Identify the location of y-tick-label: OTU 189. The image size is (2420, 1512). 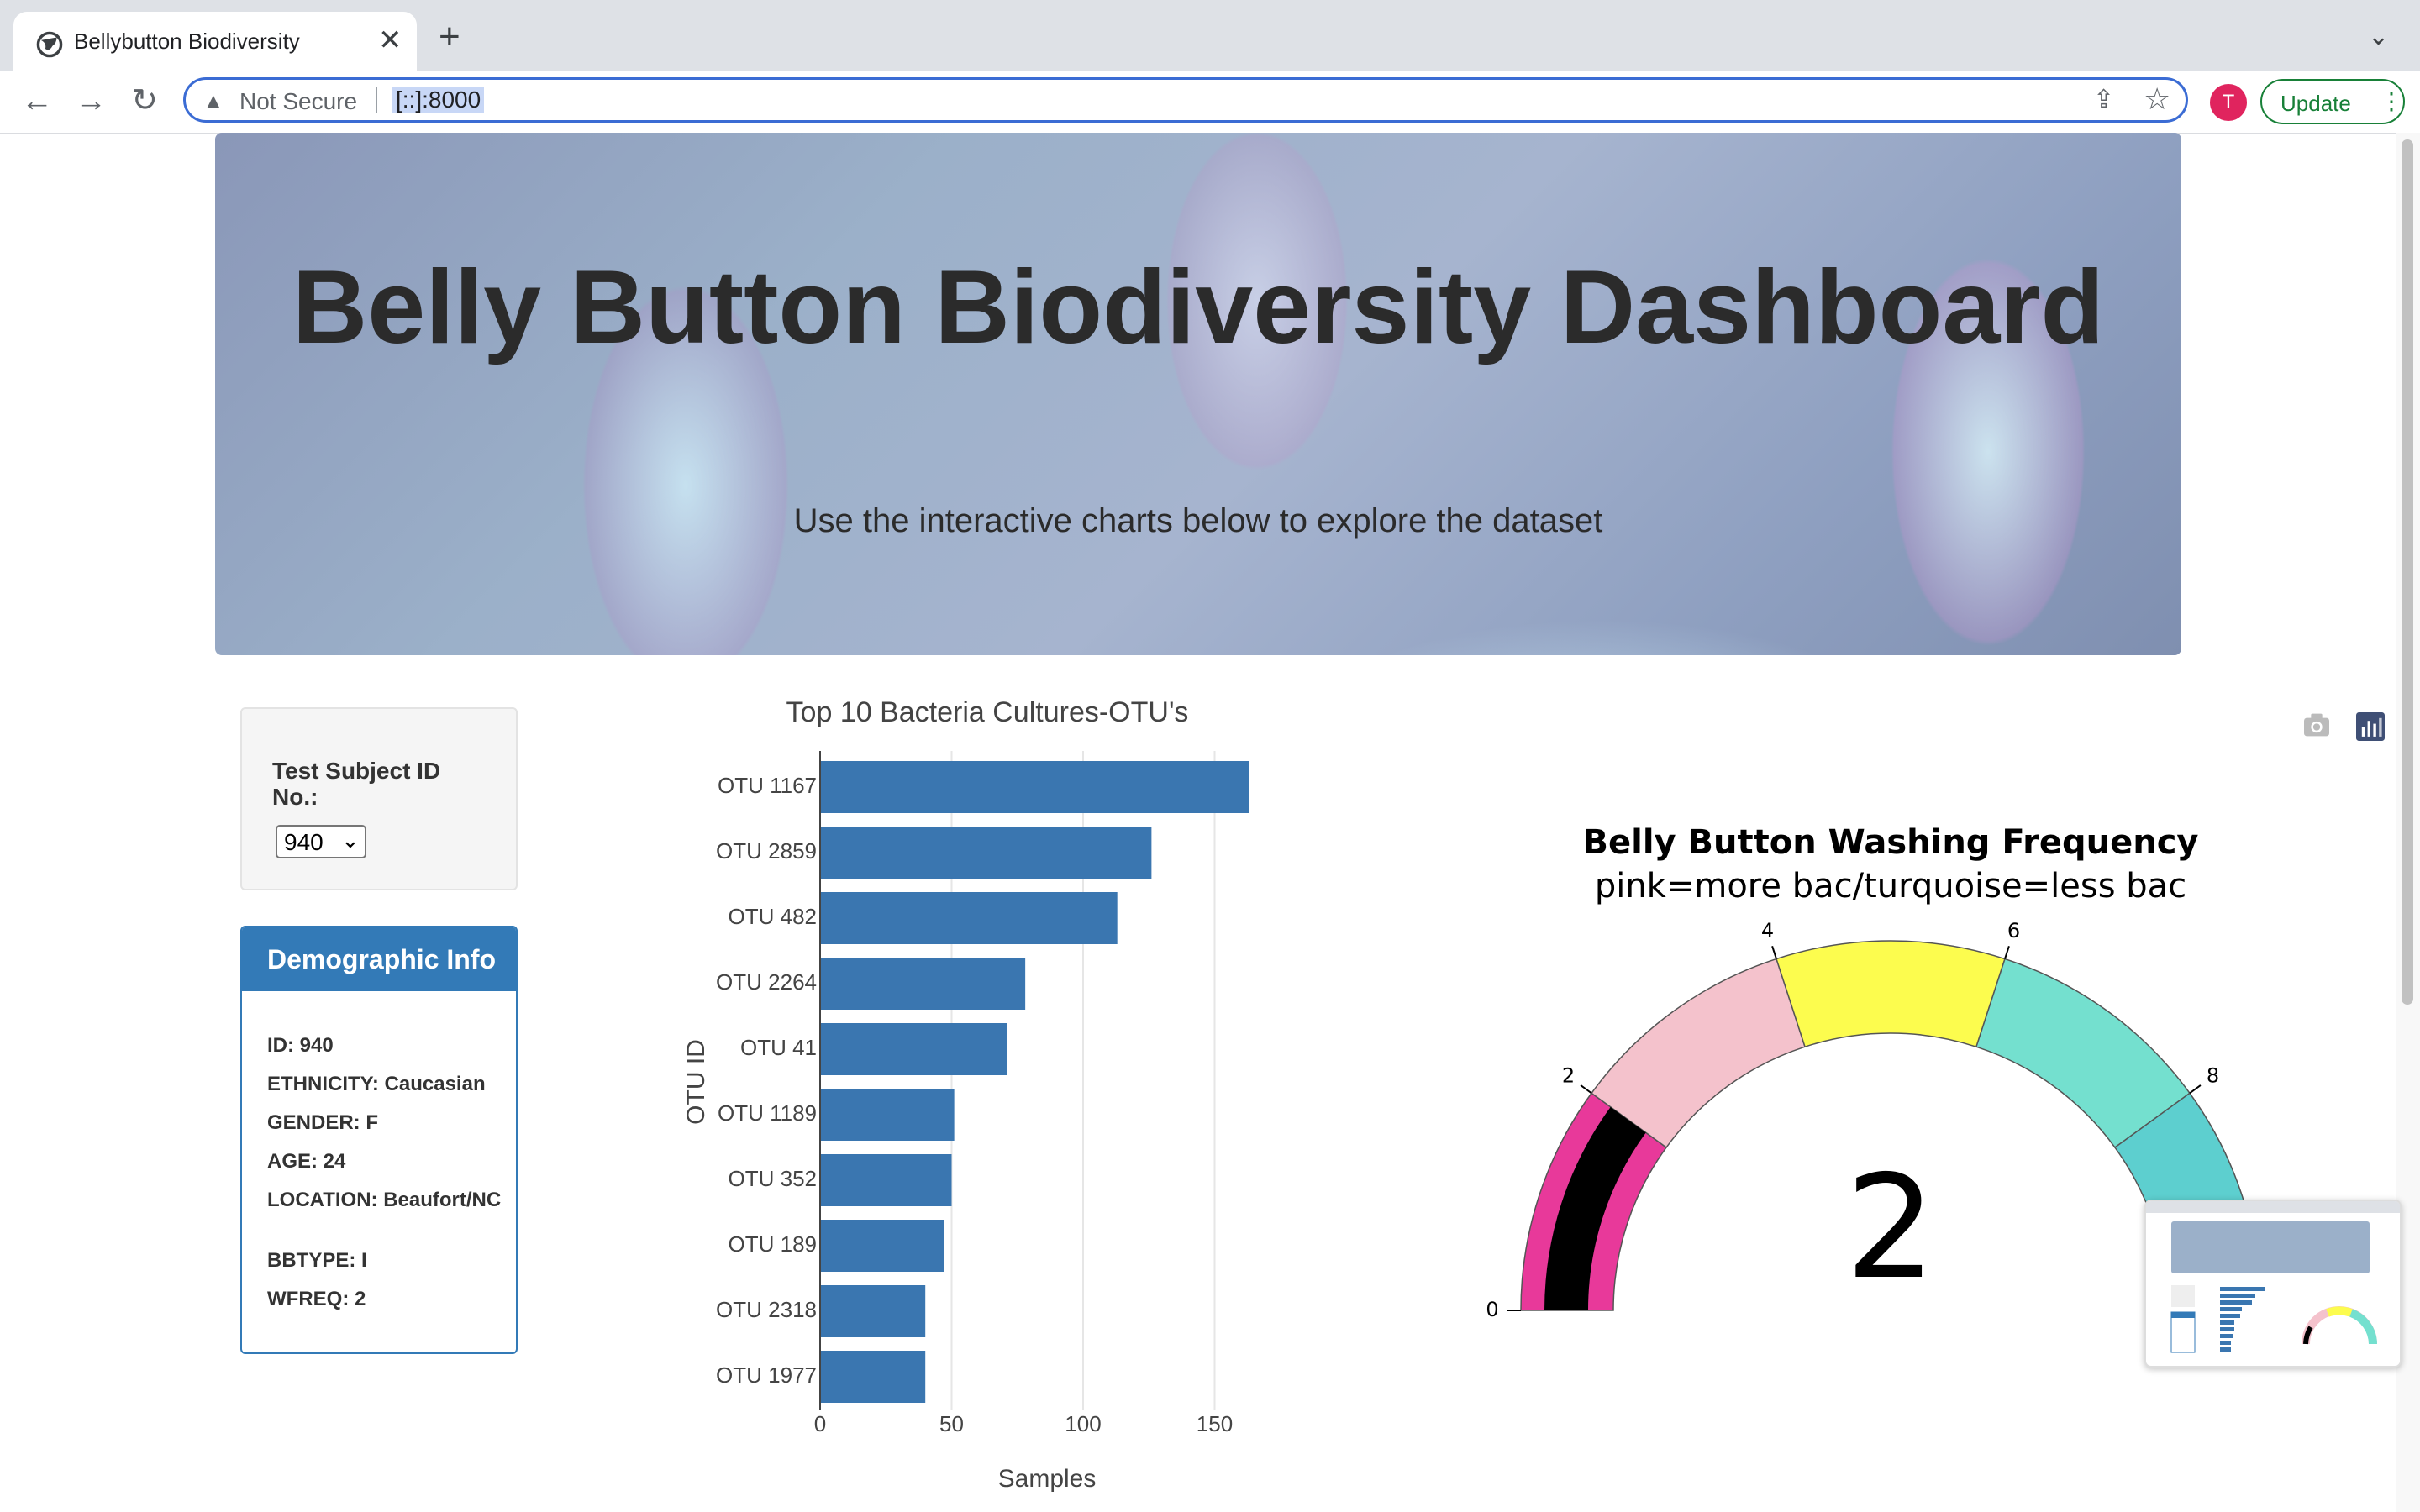
(773, 1244).